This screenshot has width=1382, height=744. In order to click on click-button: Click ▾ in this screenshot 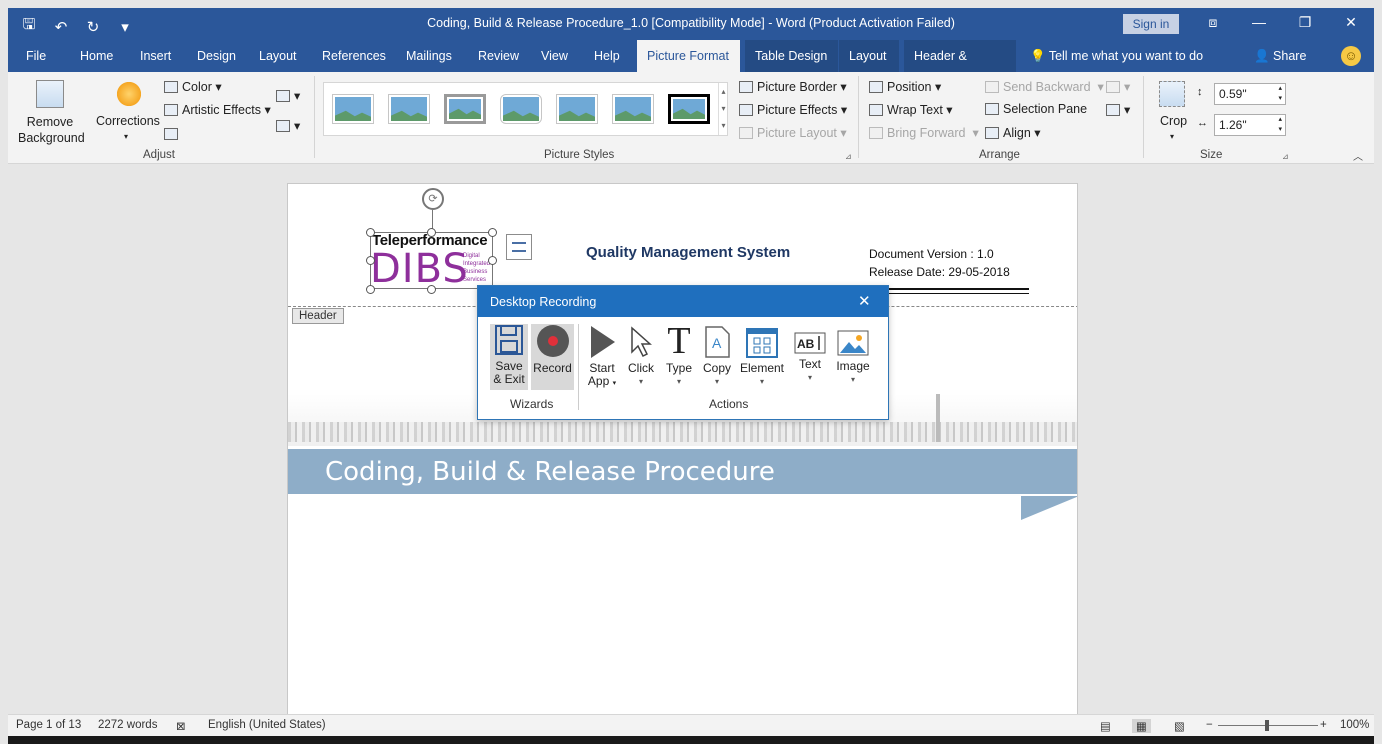, I will do `click(641, 357)`.